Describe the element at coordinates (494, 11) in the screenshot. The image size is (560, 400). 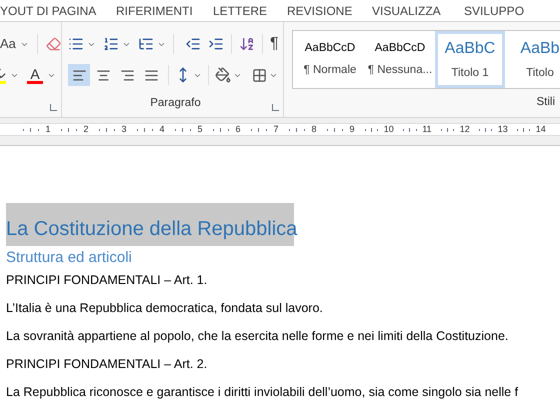
I see `ribbon-tab: SVILUPPO` at that location.